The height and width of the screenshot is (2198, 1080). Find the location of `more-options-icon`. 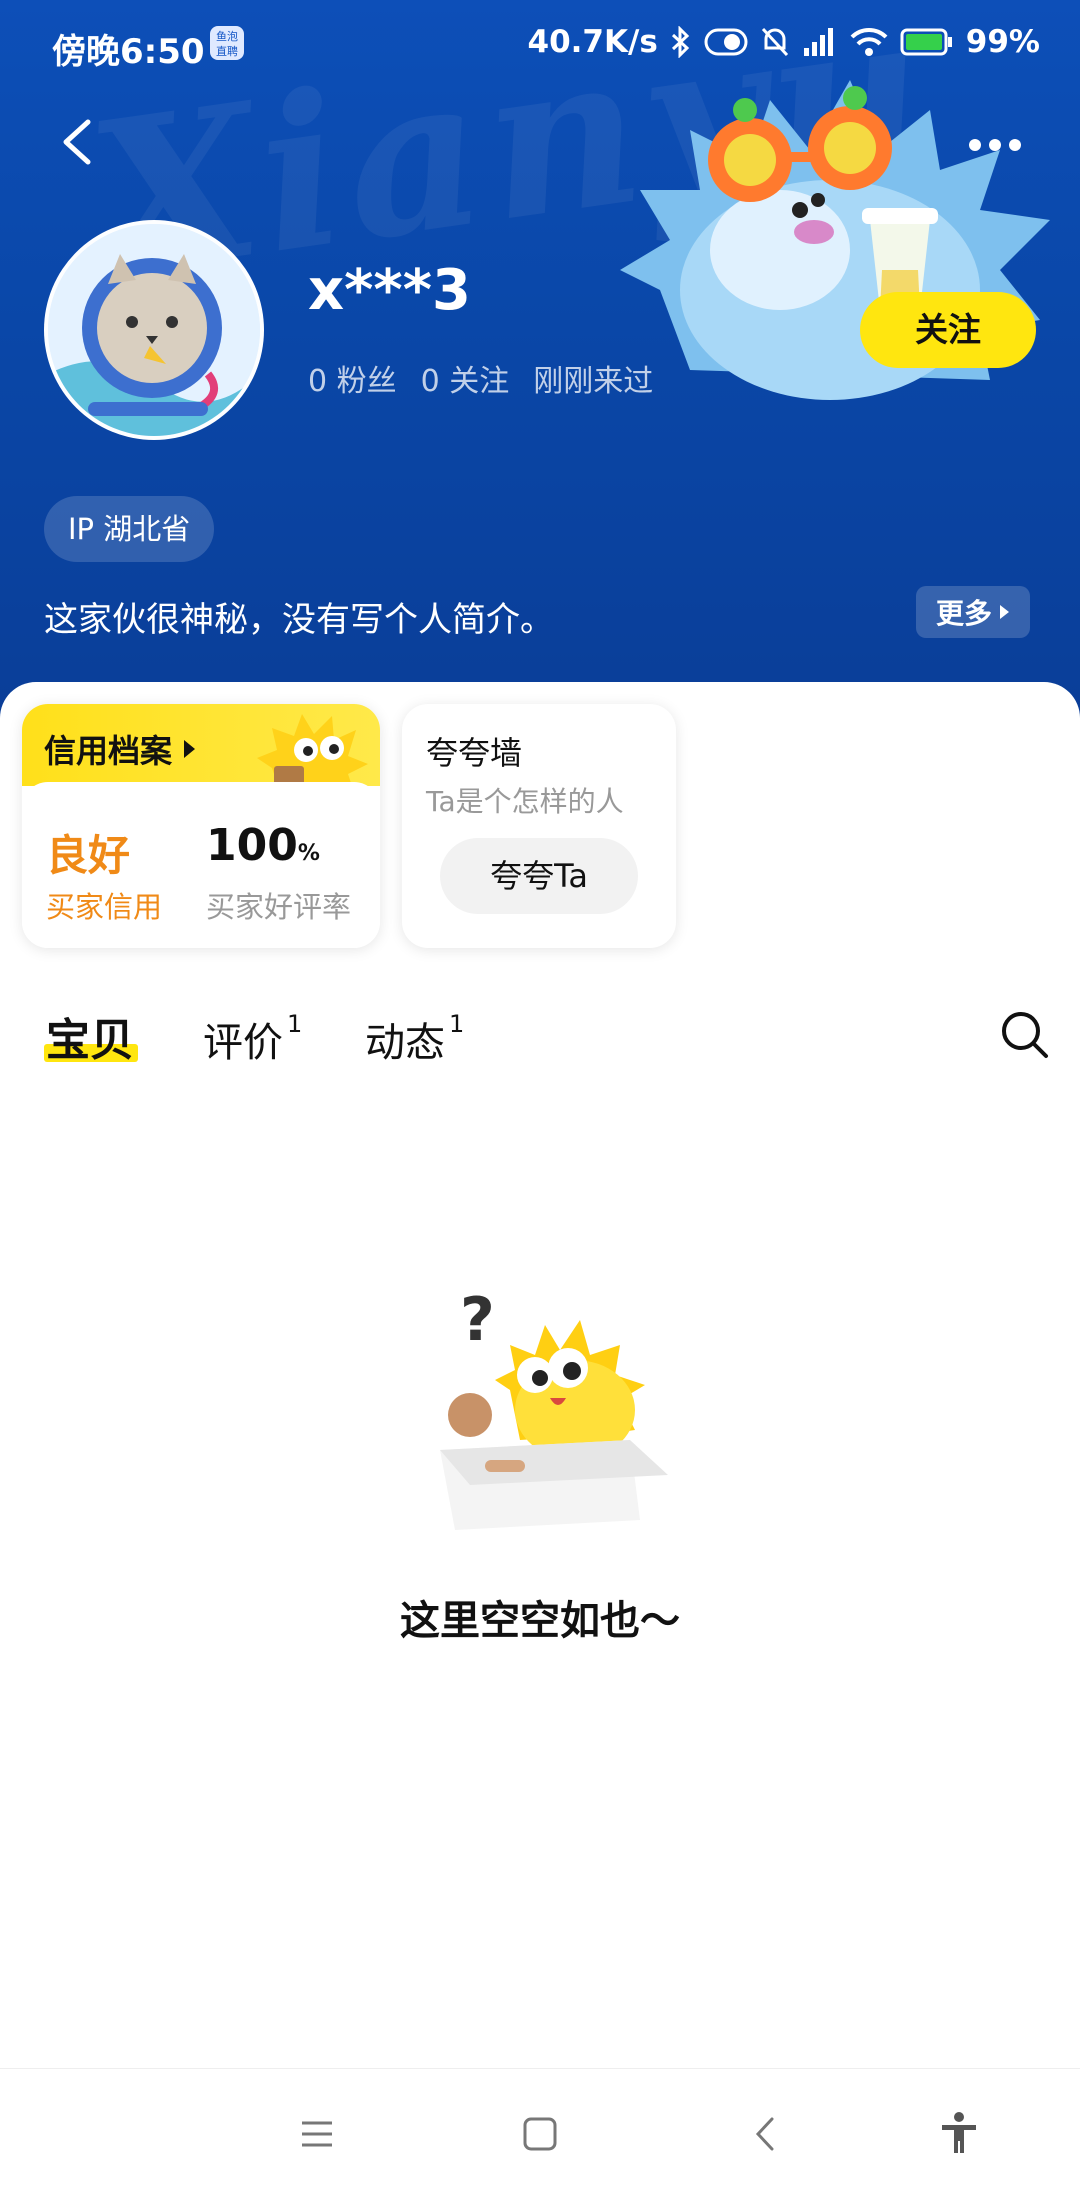

more-options-icon is located at coordinates (995, 145).